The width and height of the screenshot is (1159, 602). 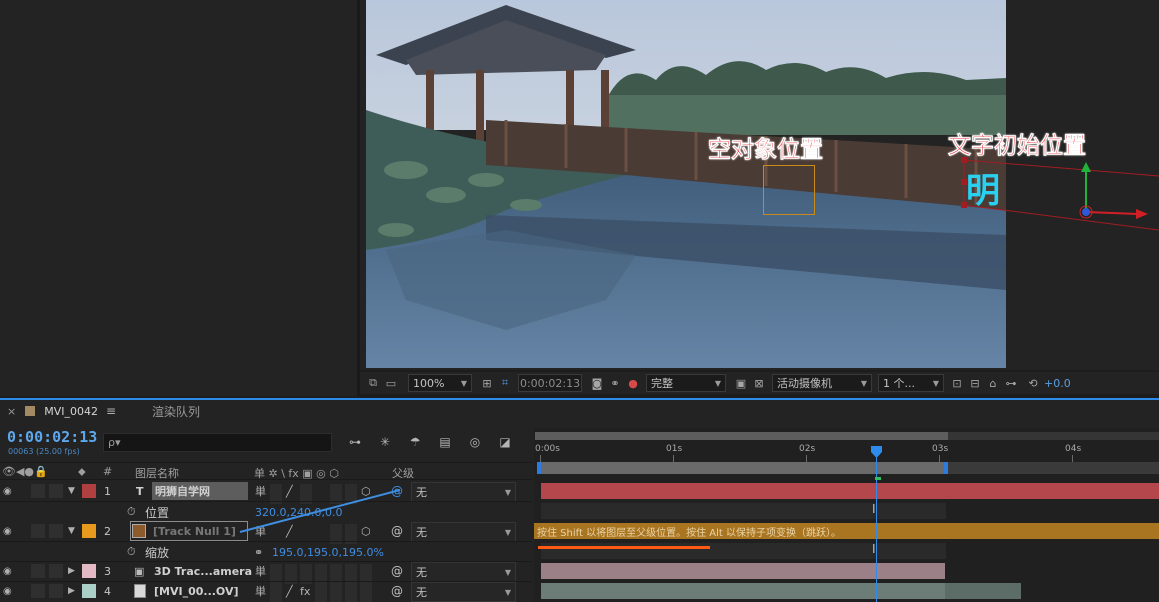 What do you see at coordinates (1011, 383) in the screenshot?
I see `flowchart-icon: ⊶` at bounding box center [1011, 383].